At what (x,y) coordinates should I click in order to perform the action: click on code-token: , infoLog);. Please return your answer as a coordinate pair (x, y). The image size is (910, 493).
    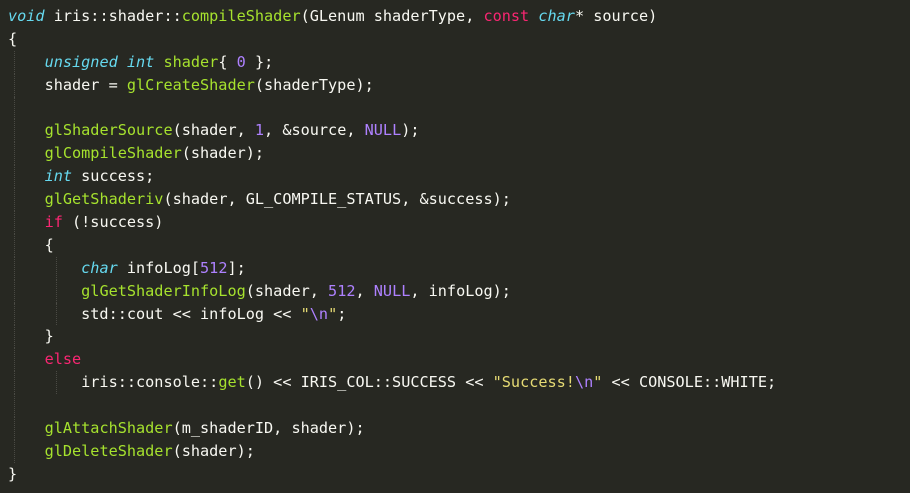
    Looking at the image, I should click on (460, 290).